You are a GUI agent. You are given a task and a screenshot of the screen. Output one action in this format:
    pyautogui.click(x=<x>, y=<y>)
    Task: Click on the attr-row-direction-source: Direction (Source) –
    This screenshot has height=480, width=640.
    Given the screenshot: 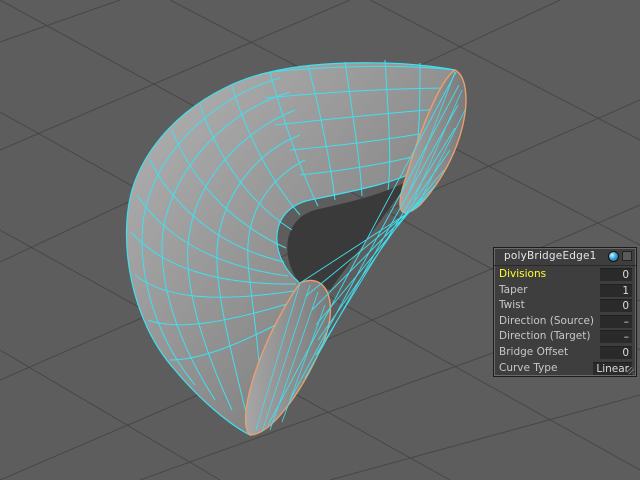 What is the action you would take?
    pyautogui.click(x=565, y=322)
    